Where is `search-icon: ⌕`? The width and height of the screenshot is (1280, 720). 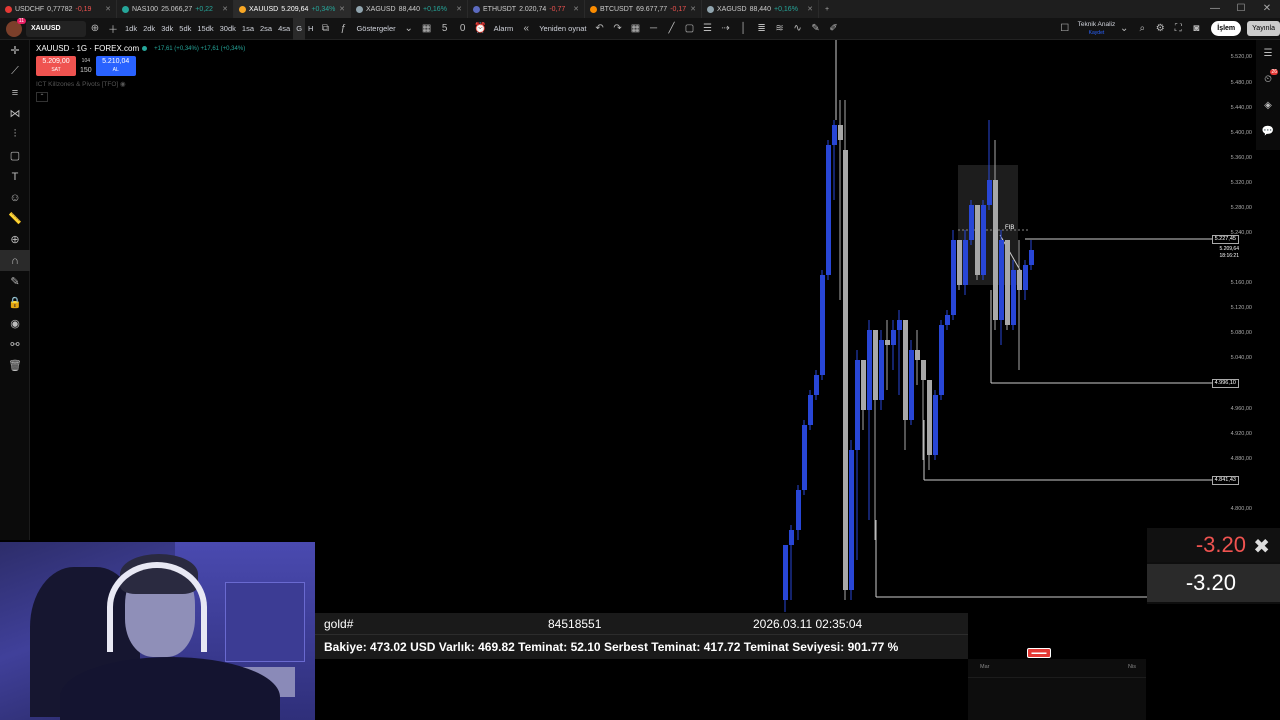 search-icon: ⌕ is located at coordinates (1142, 29).